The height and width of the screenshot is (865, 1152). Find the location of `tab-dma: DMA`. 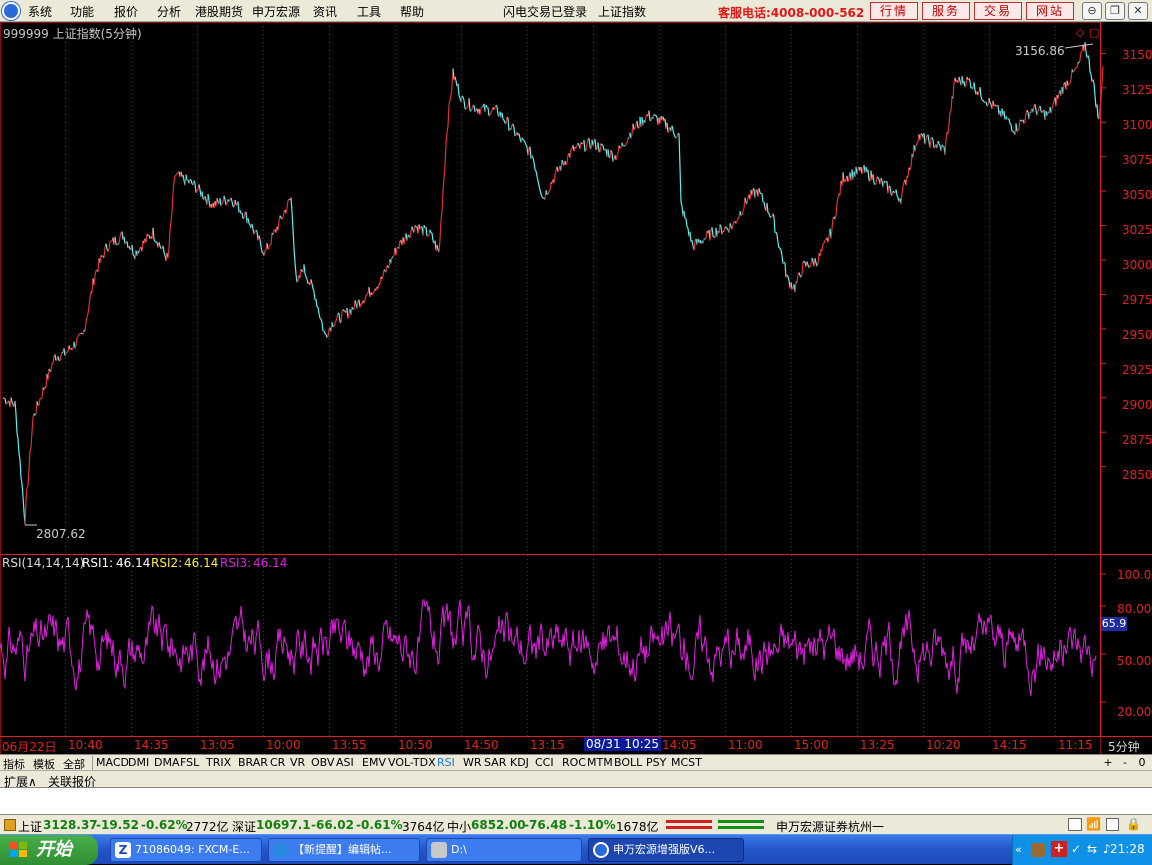

tab-dma: DMA is located at coordinates (167, 762).